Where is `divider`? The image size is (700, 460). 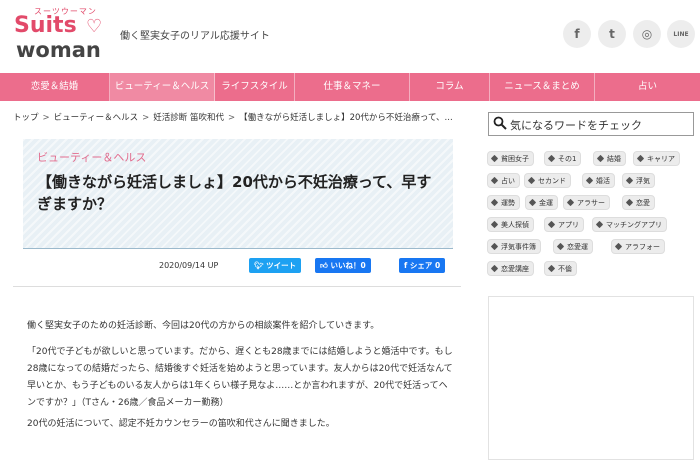
divider is located at coordinates (237, 286).